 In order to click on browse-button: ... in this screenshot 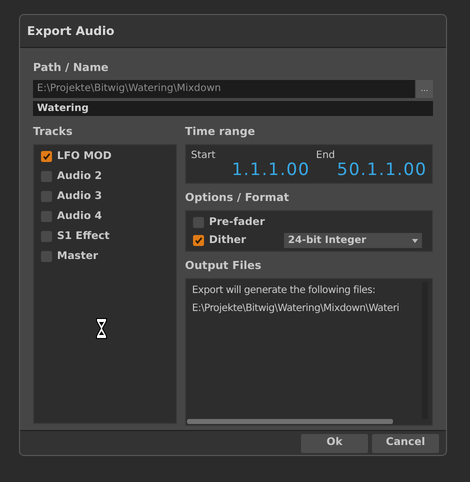, I will do `click(424, 89)`.